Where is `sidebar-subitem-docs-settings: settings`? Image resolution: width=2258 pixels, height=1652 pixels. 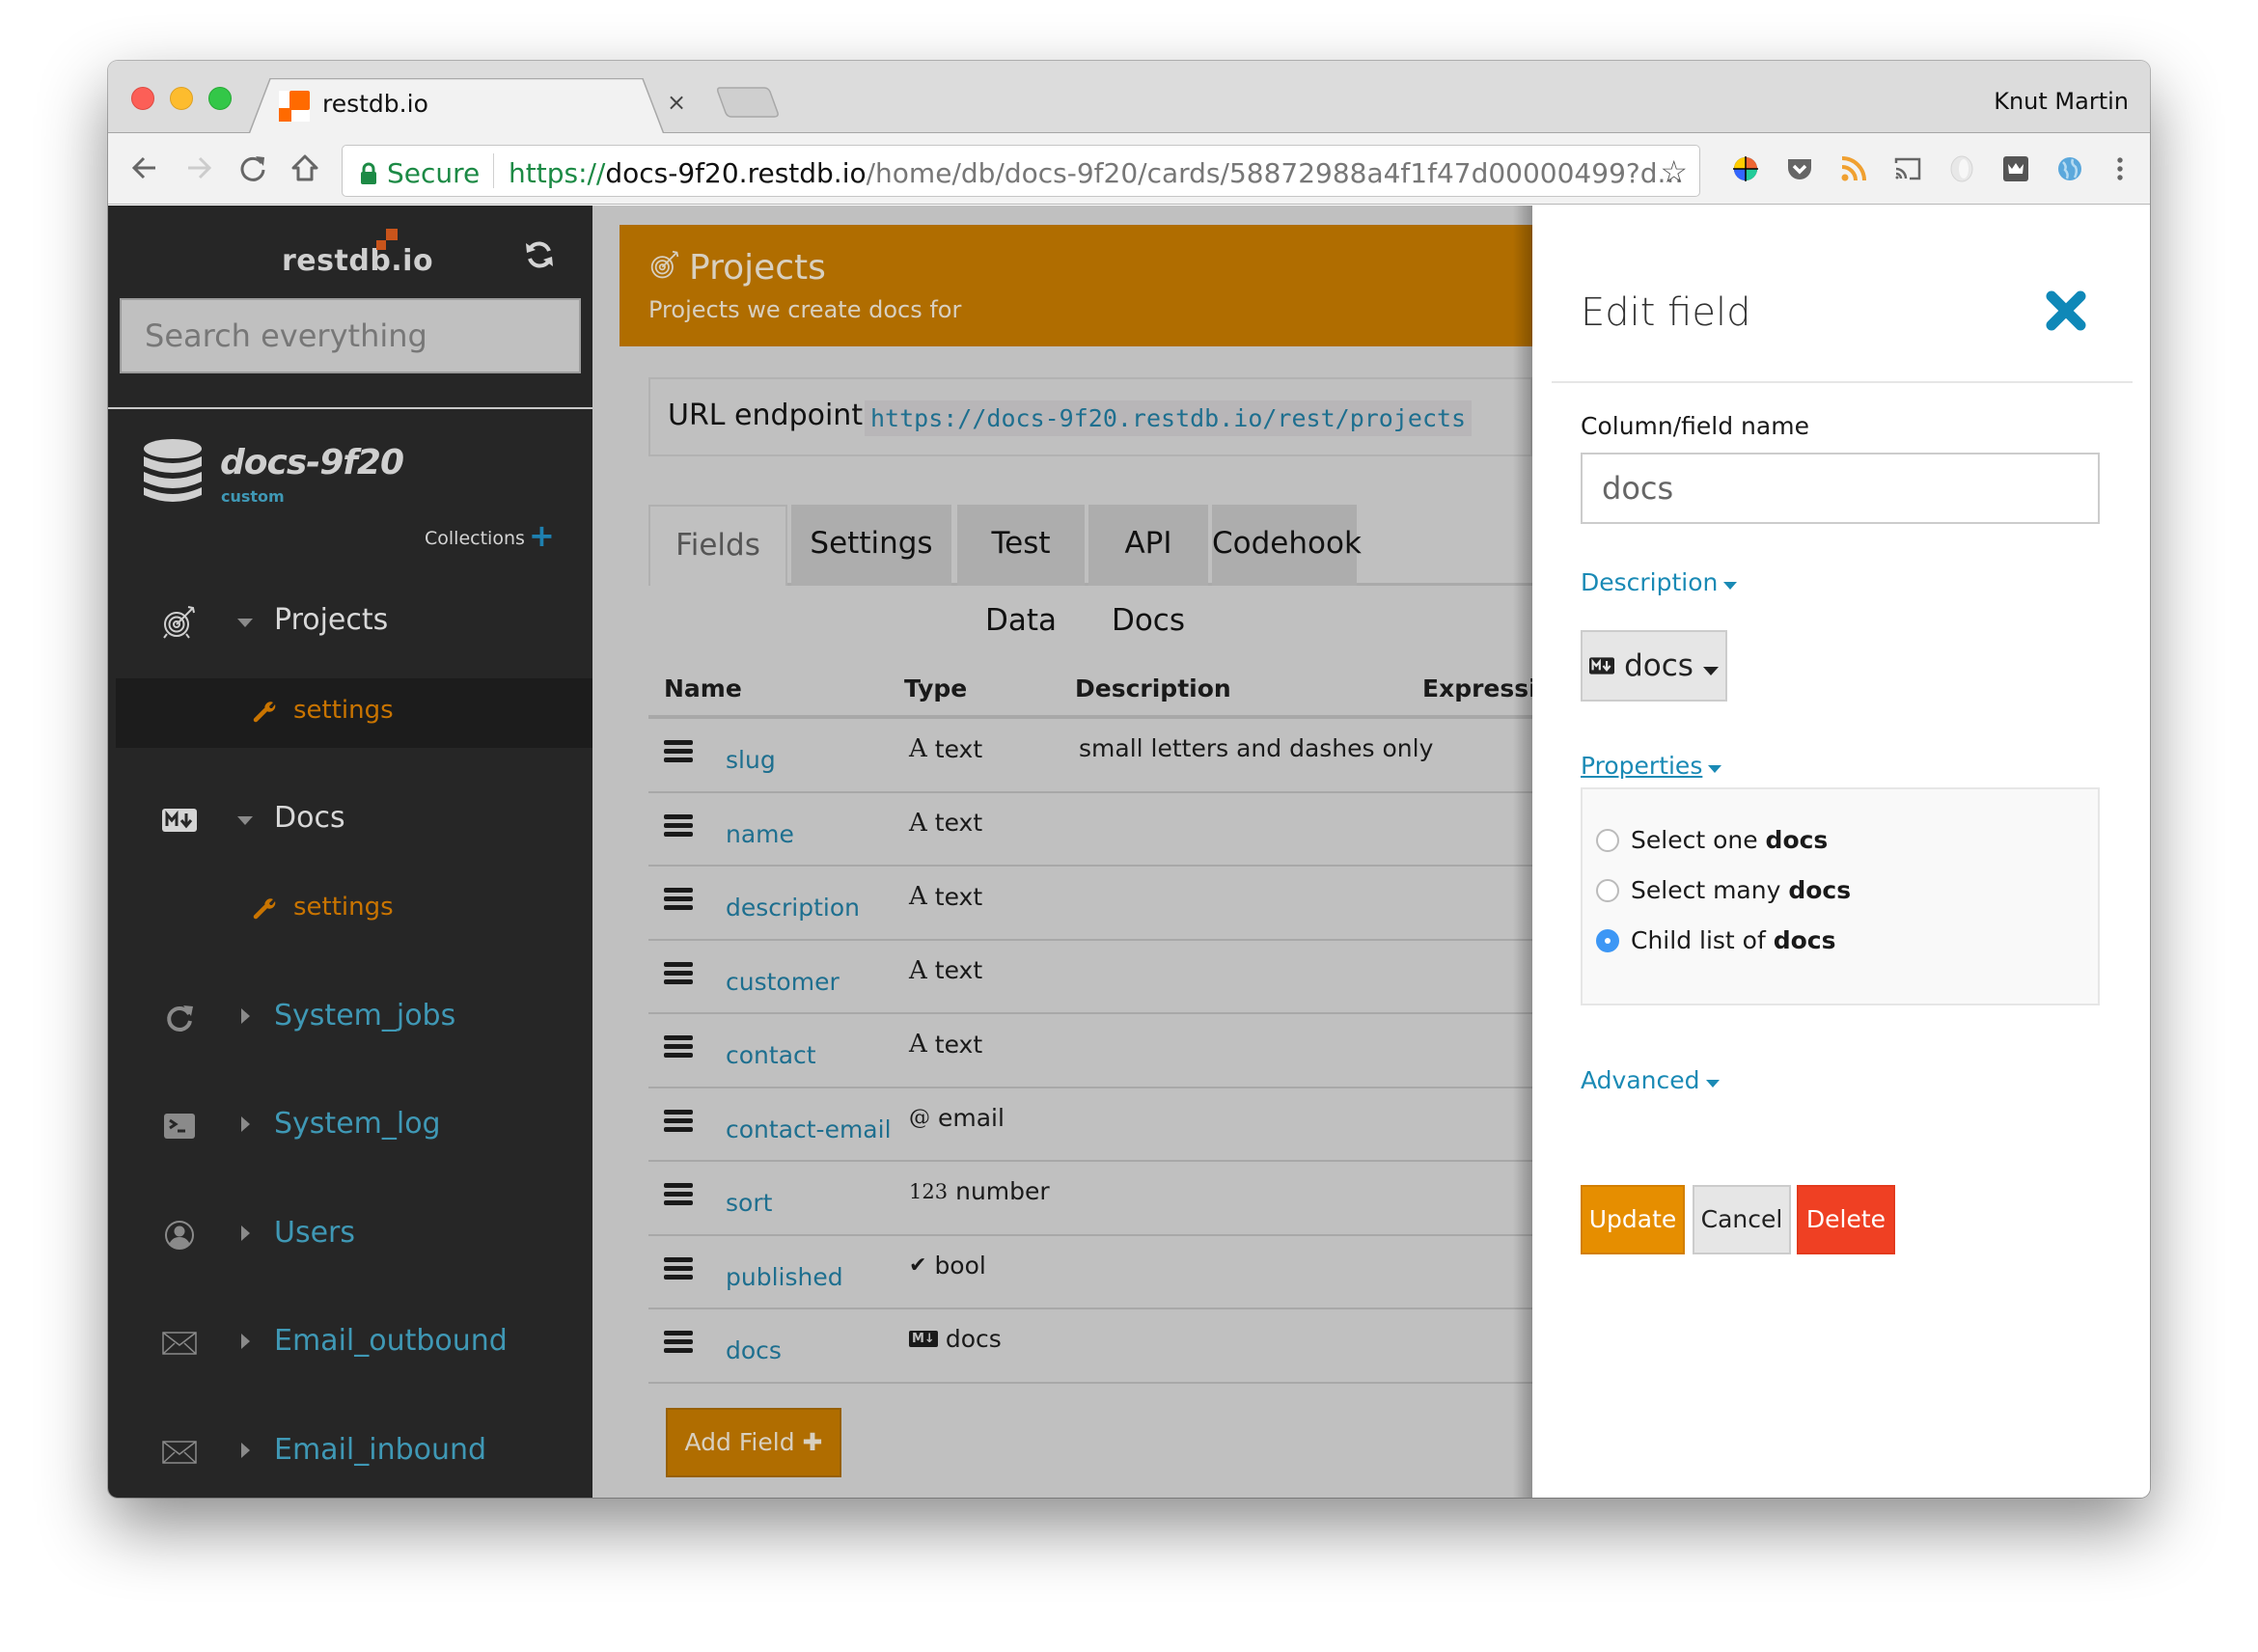 sidebar-subitem-docs-settings: settings is located at coordinates (354, 910).